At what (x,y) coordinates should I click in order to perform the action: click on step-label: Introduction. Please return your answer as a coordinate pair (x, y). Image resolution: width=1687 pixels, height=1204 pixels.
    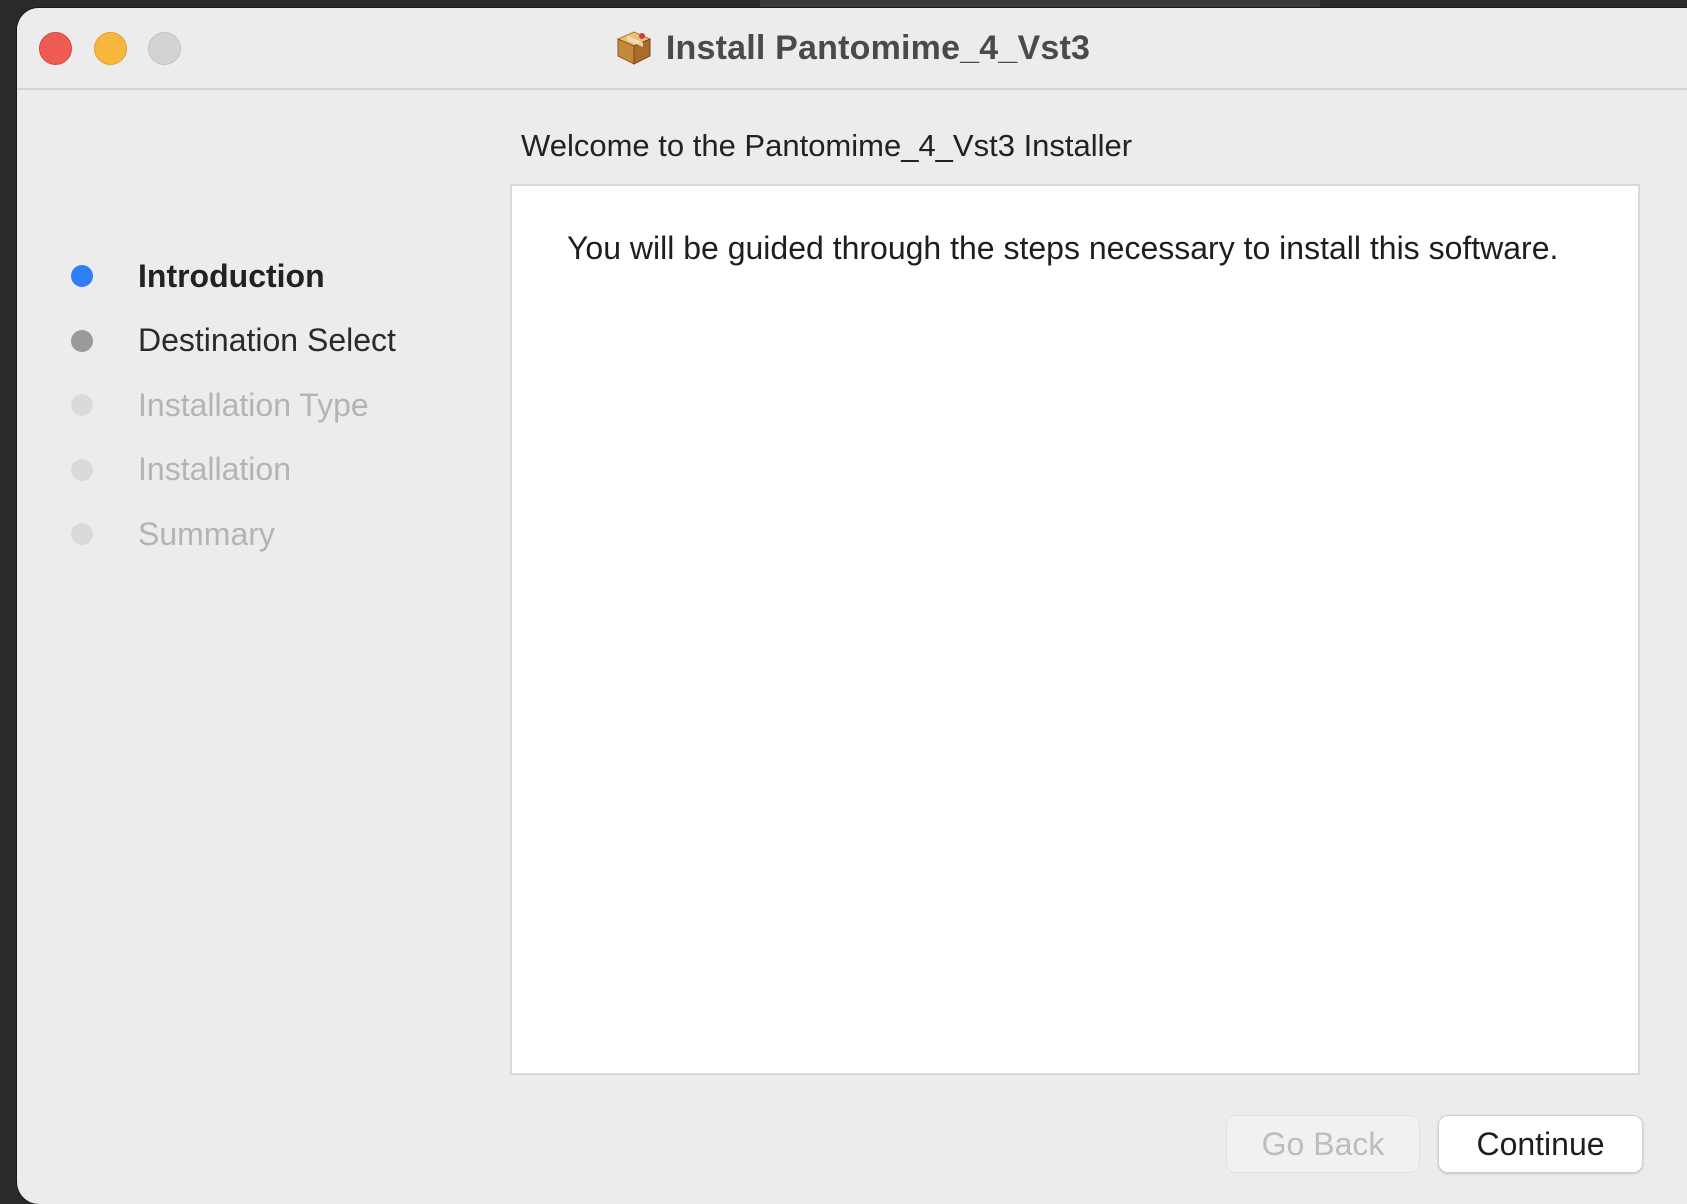
    Looking at the image, I should click on (231, 275).